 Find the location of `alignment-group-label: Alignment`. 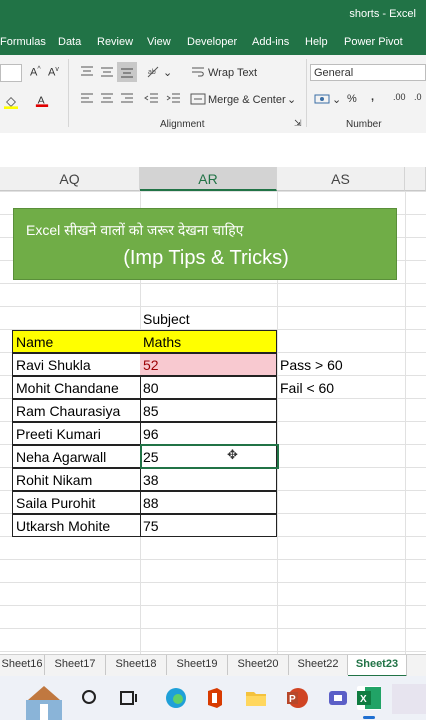

alignment-group-label: Alignment is located at coordinates (182, 124).